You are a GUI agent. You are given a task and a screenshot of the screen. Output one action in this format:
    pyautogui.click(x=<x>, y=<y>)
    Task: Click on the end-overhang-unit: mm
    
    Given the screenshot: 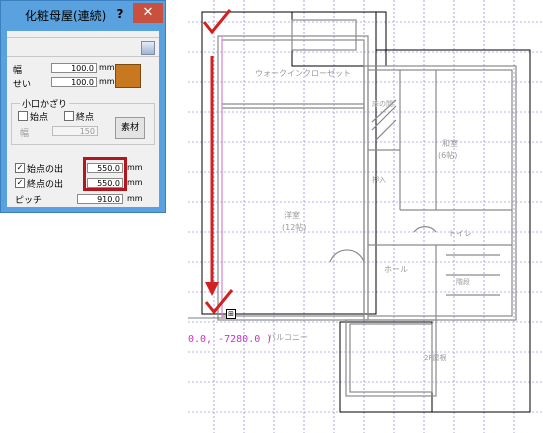 What is the action you would take?
    pyautogui.click(x=135, y=182)
    